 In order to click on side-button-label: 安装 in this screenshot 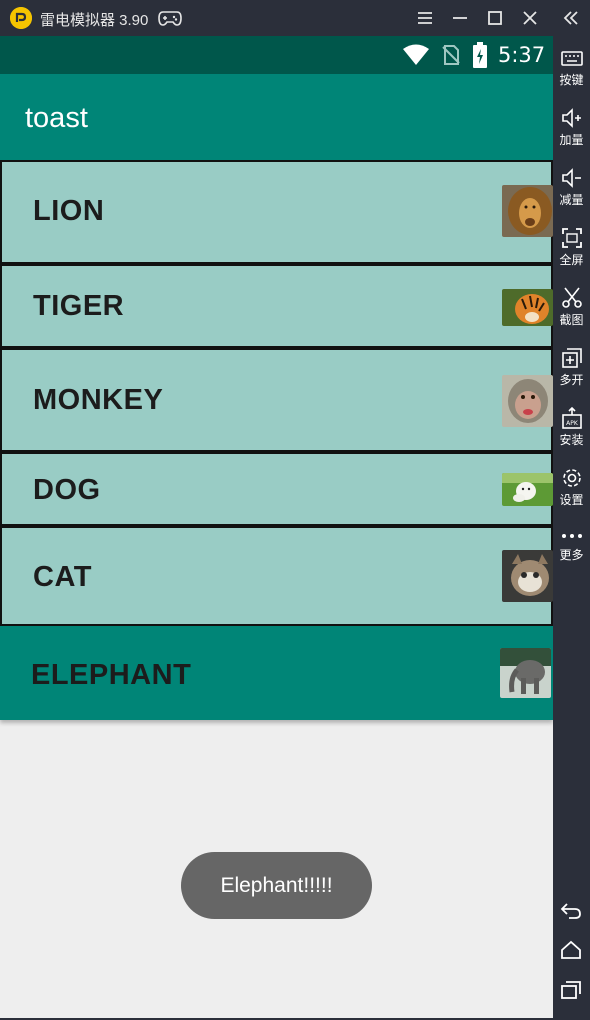, I will do `click(571, 440)`.